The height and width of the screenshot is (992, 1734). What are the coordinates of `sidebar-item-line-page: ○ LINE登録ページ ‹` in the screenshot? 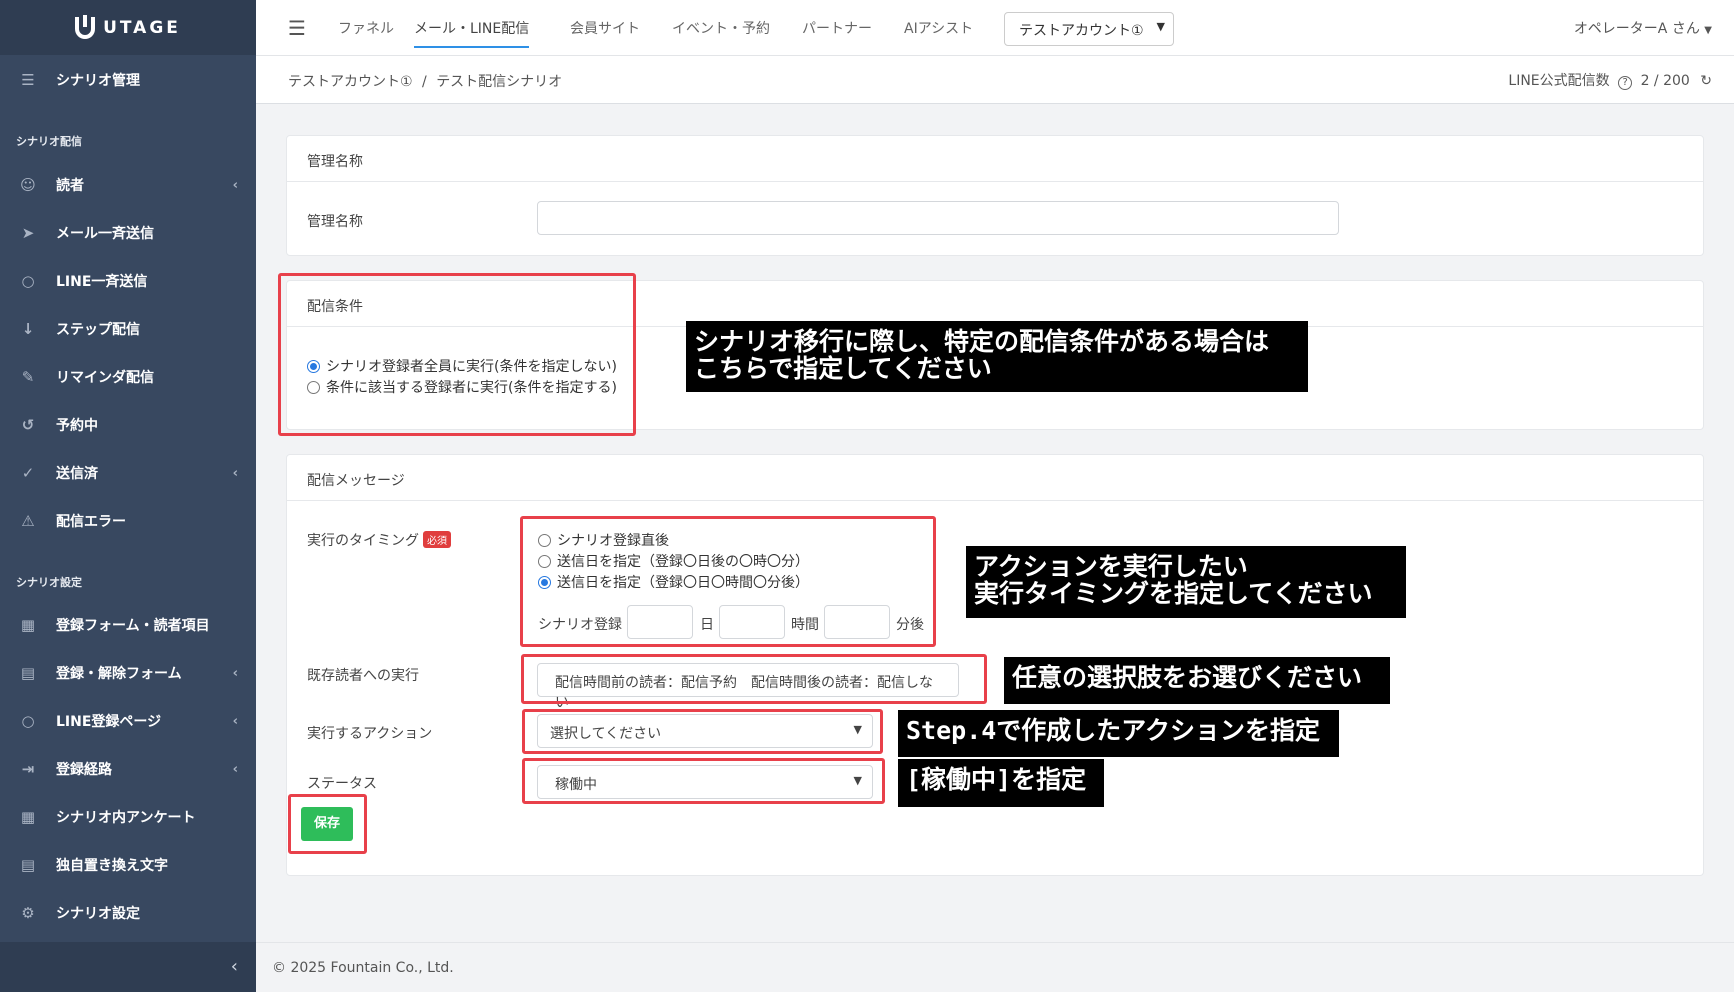 It's located at (128, 721).